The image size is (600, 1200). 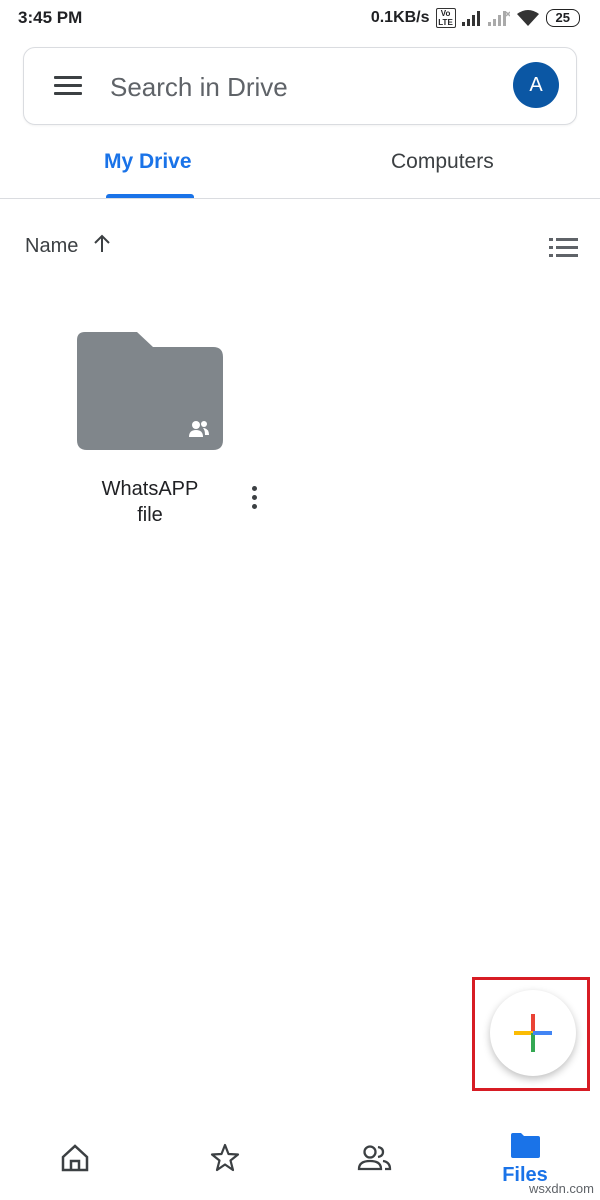 I want to click on network-speed: 0.1KB/s, so click(x=400, y=17).